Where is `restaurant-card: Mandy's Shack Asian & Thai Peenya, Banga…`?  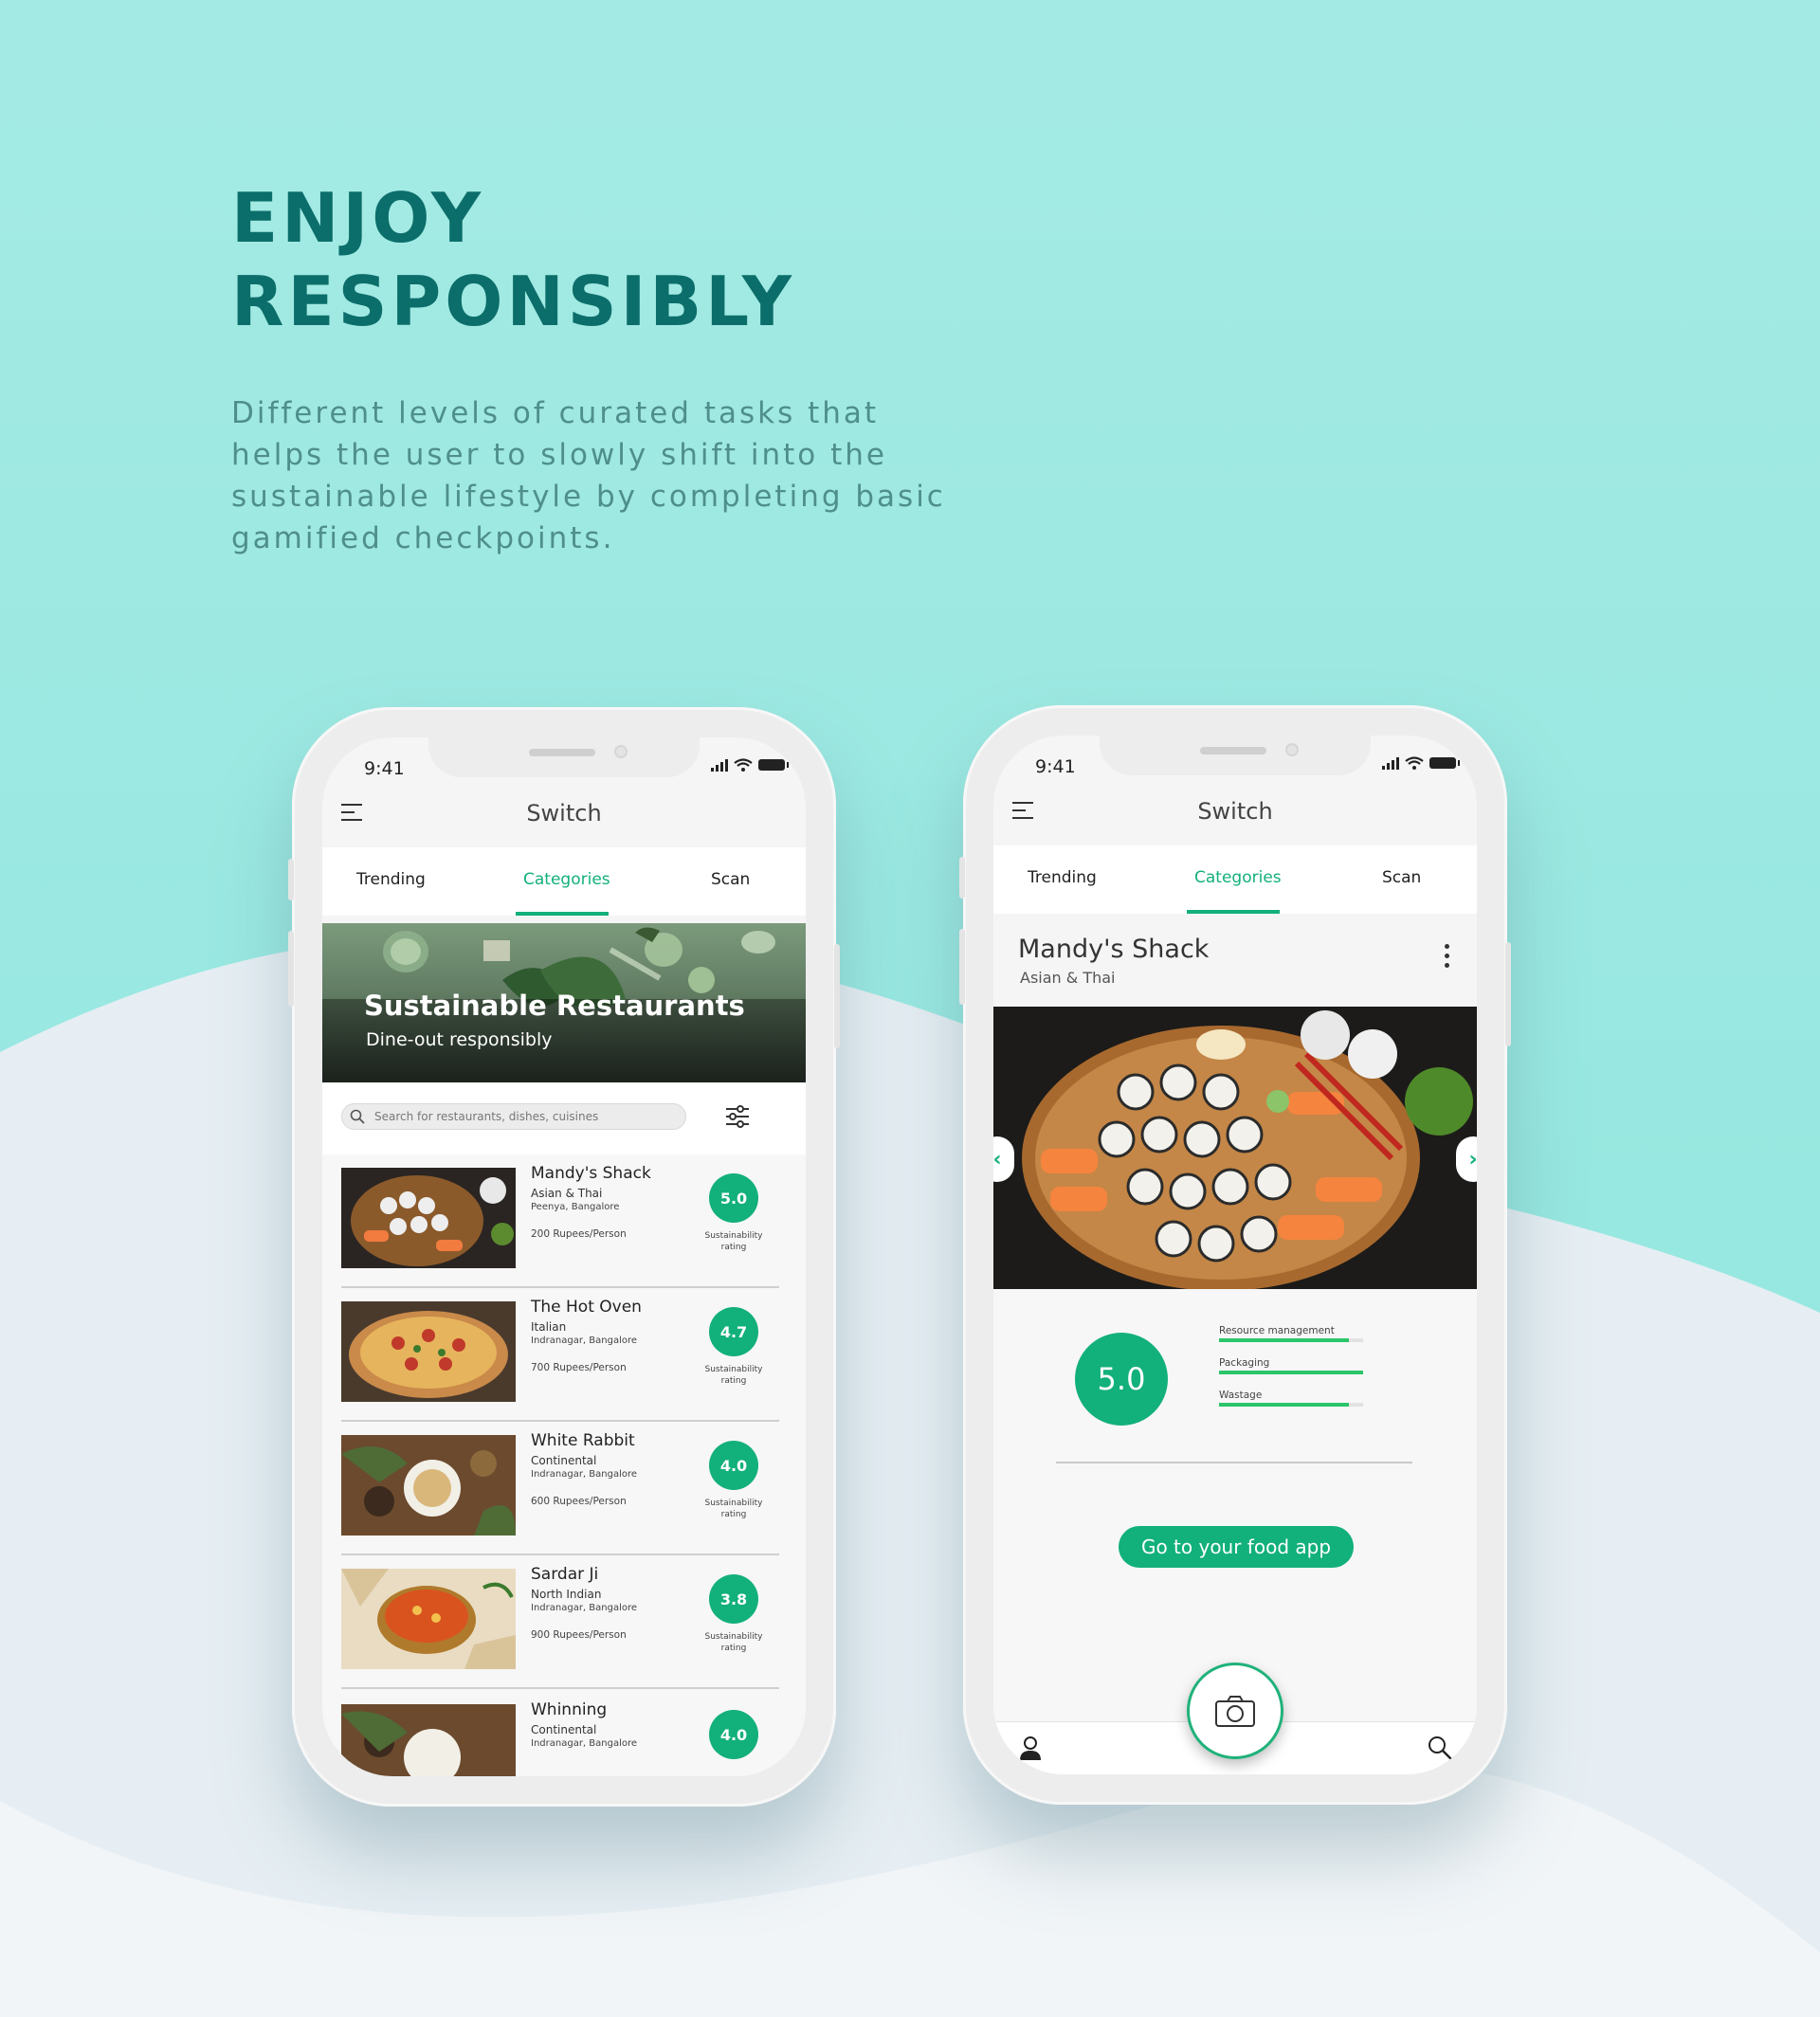 restaurant-card: Mandy's Shack Asian & Thai Peenya, Banga… is located at coordinates (560, 1221).